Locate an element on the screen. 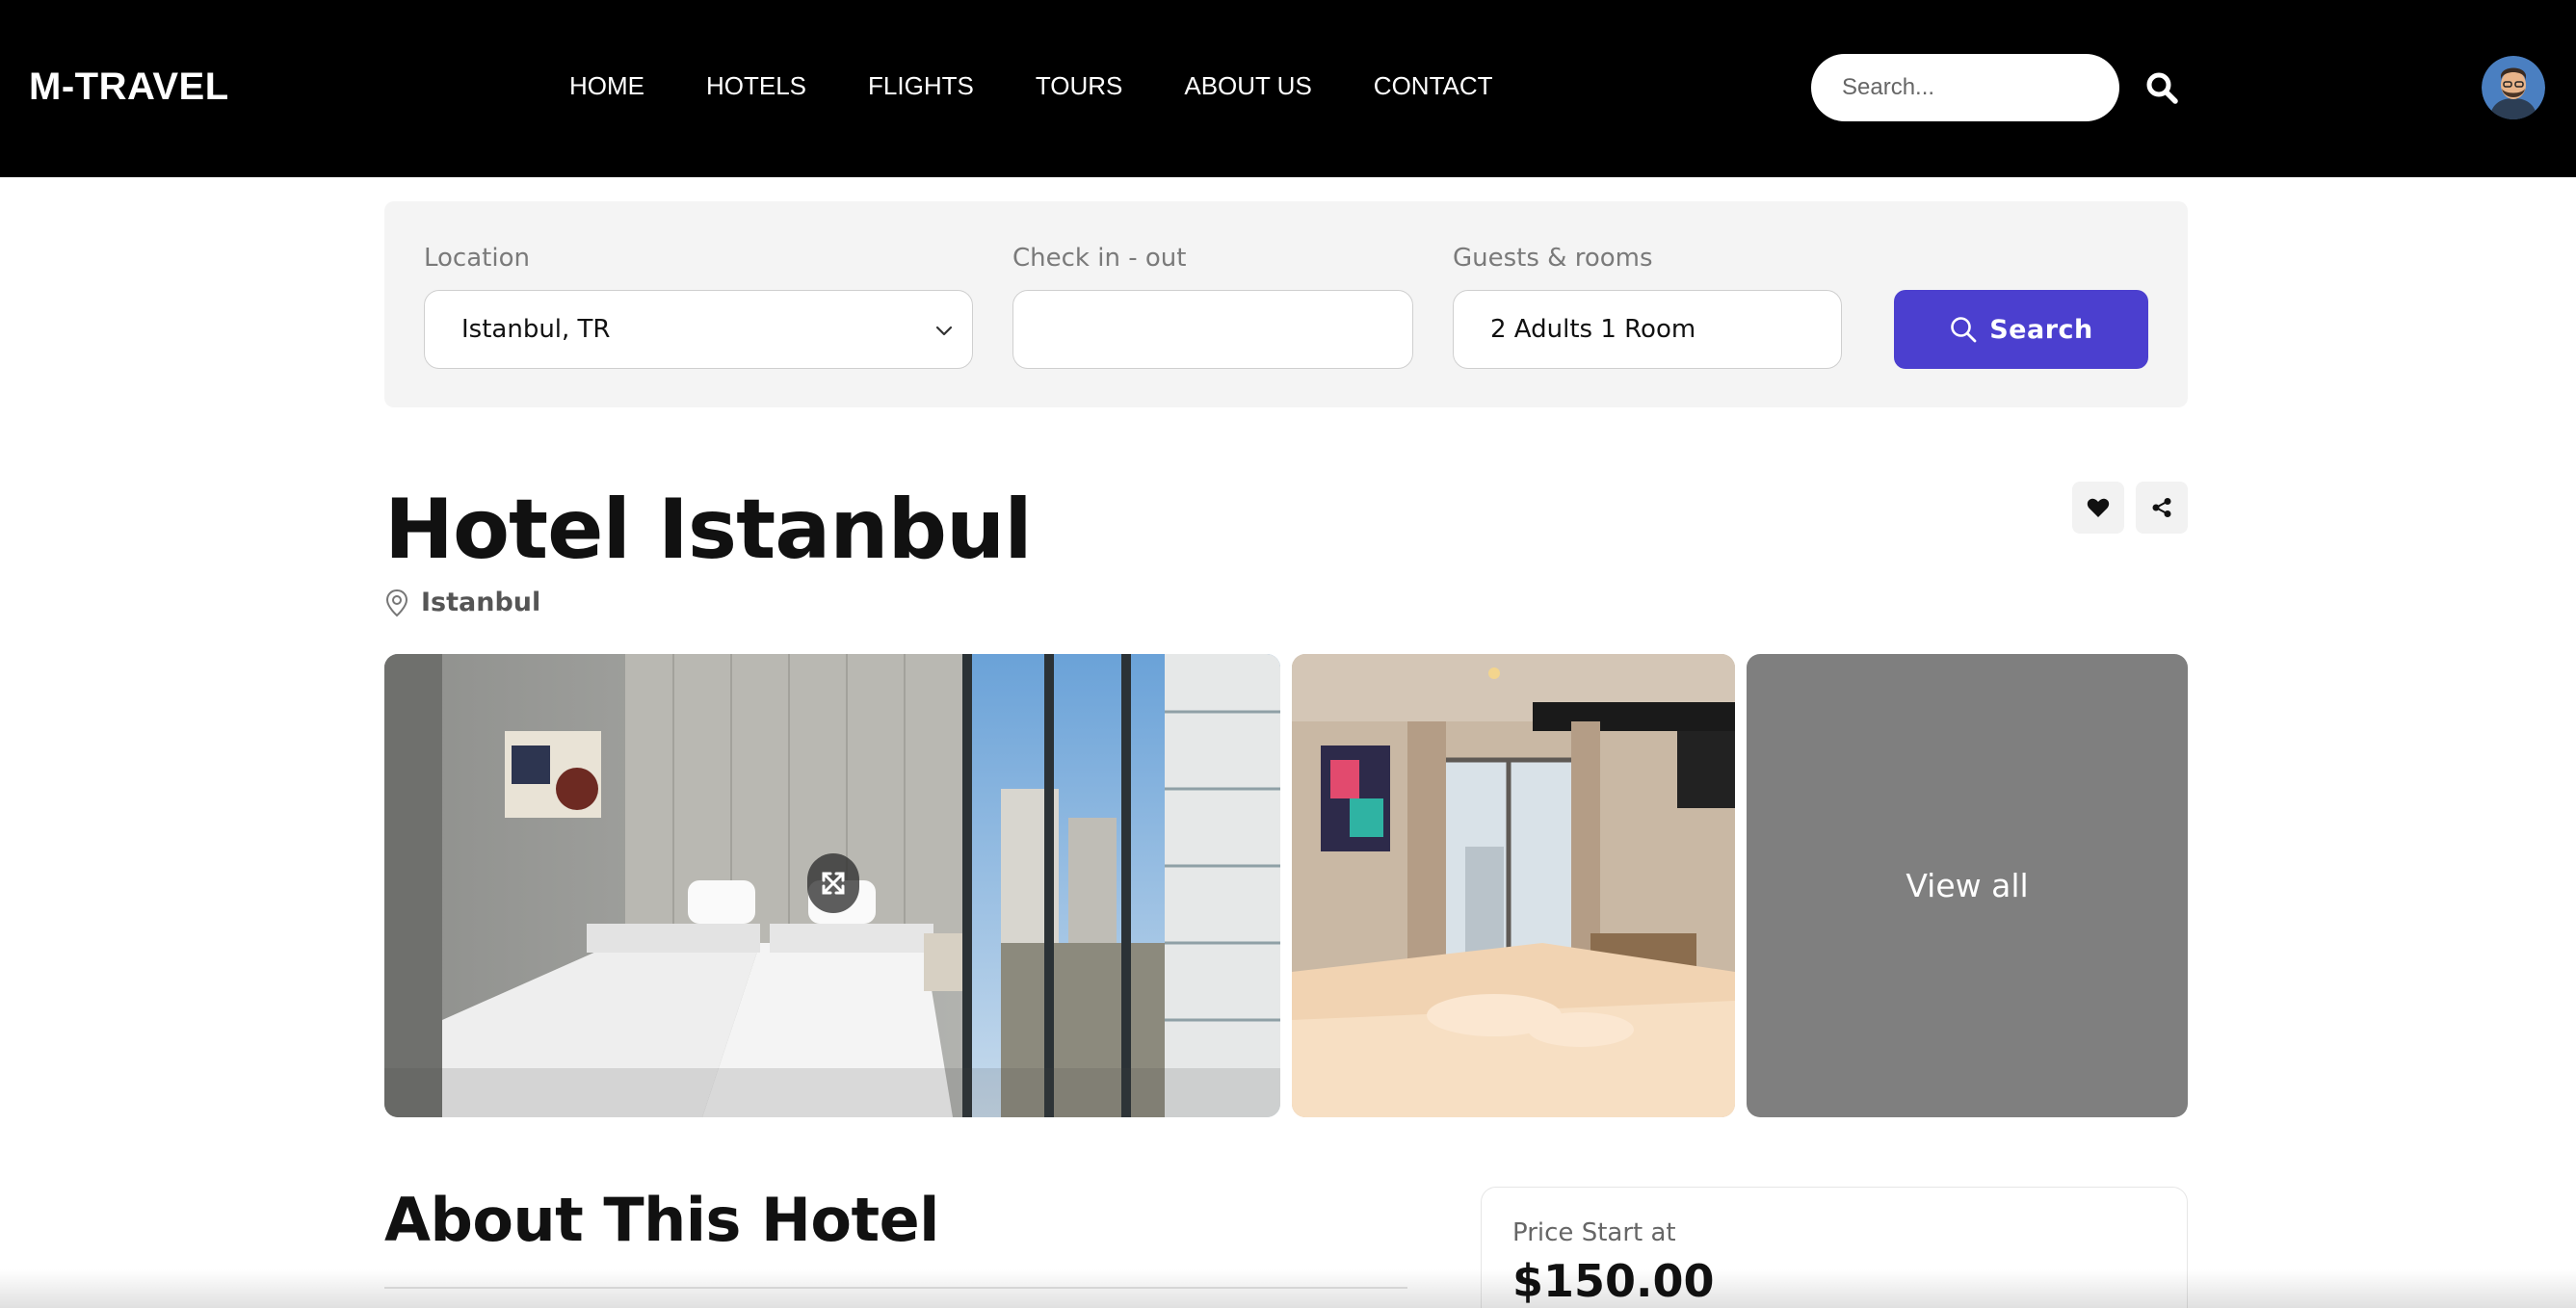 The image size is (2576, 1308). favorite-button is located at coordinates (2098, 508).